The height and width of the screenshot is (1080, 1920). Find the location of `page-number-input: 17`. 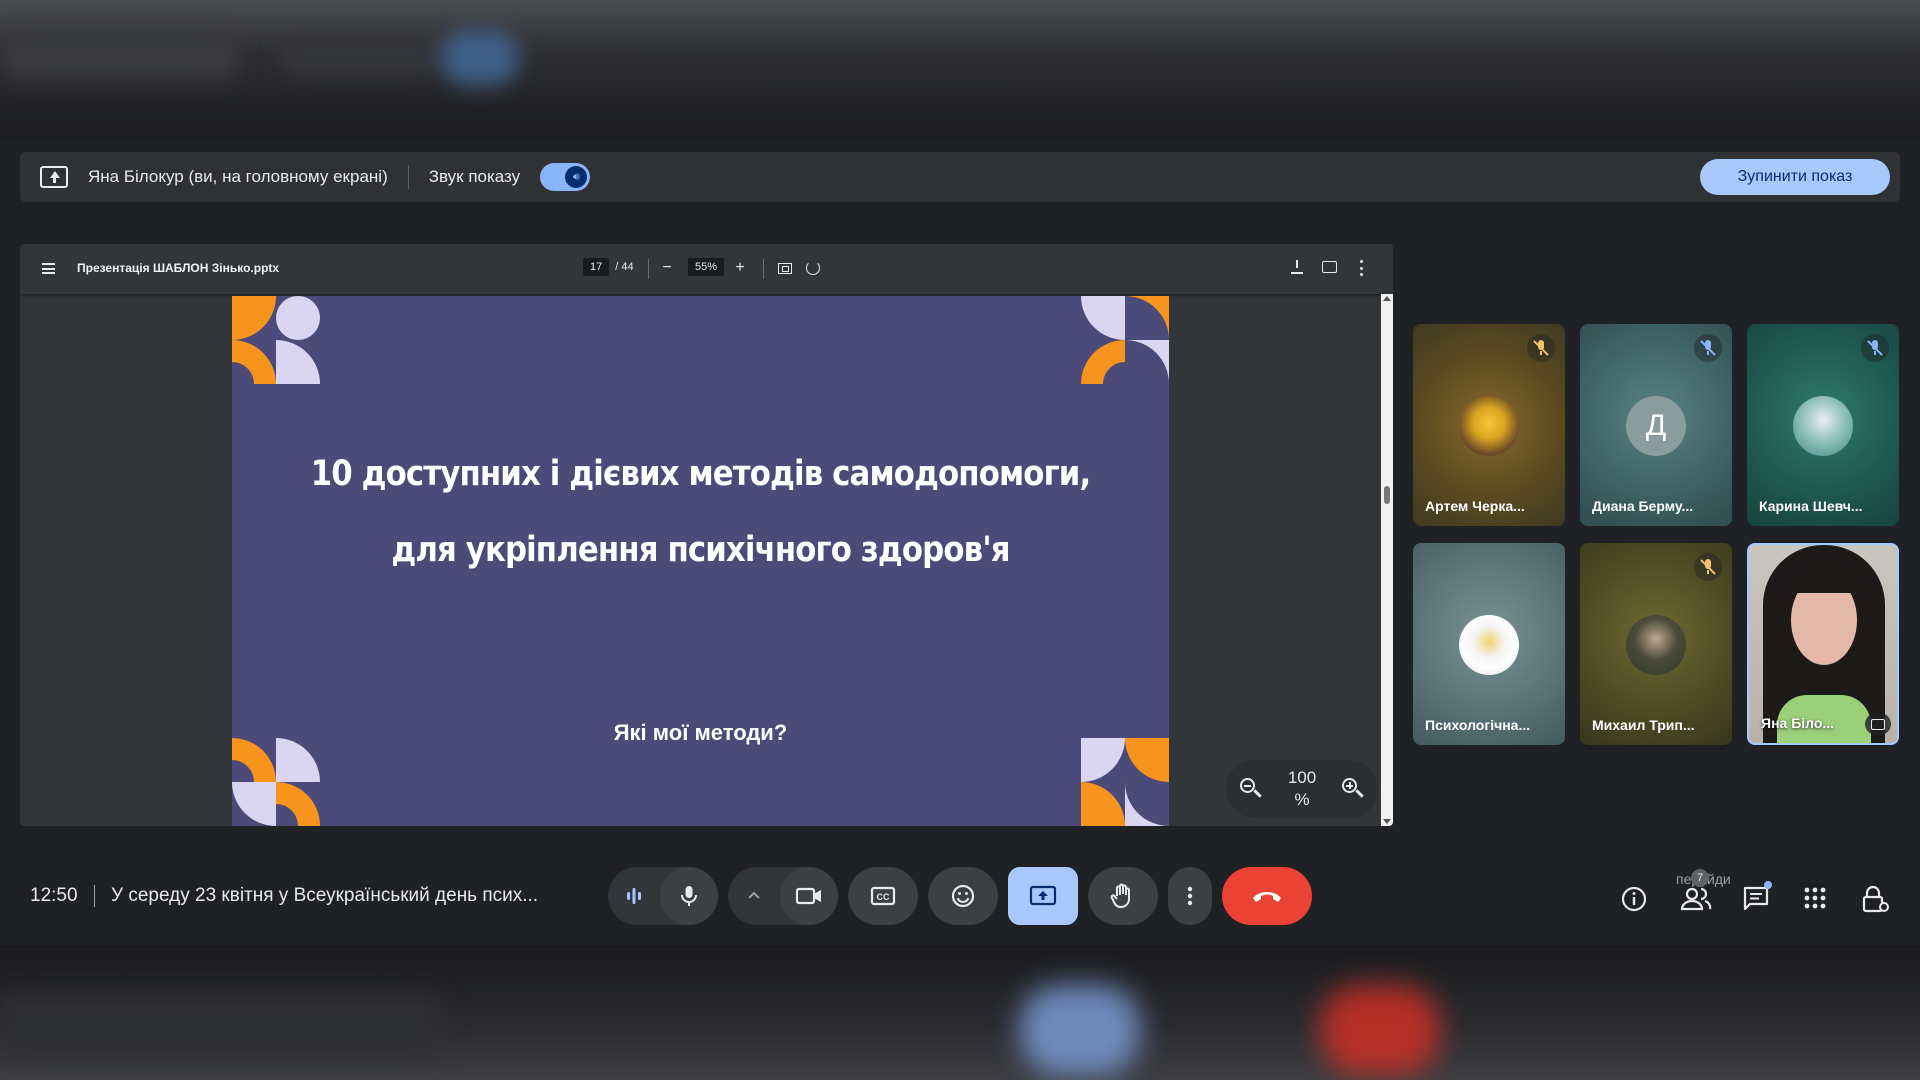

page-number-input: 17 is located at coordinates (596, 267).